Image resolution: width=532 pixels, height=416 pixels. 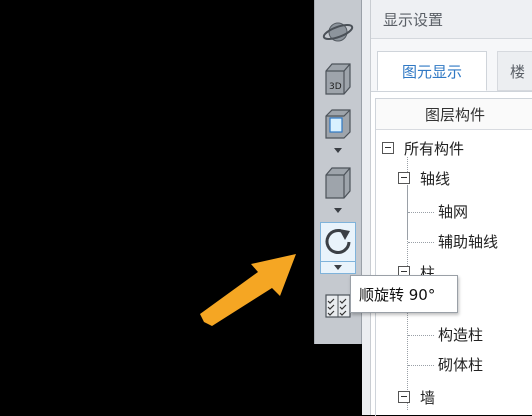 I want to click on view-top-dropdown, so click(x=338, y=150).